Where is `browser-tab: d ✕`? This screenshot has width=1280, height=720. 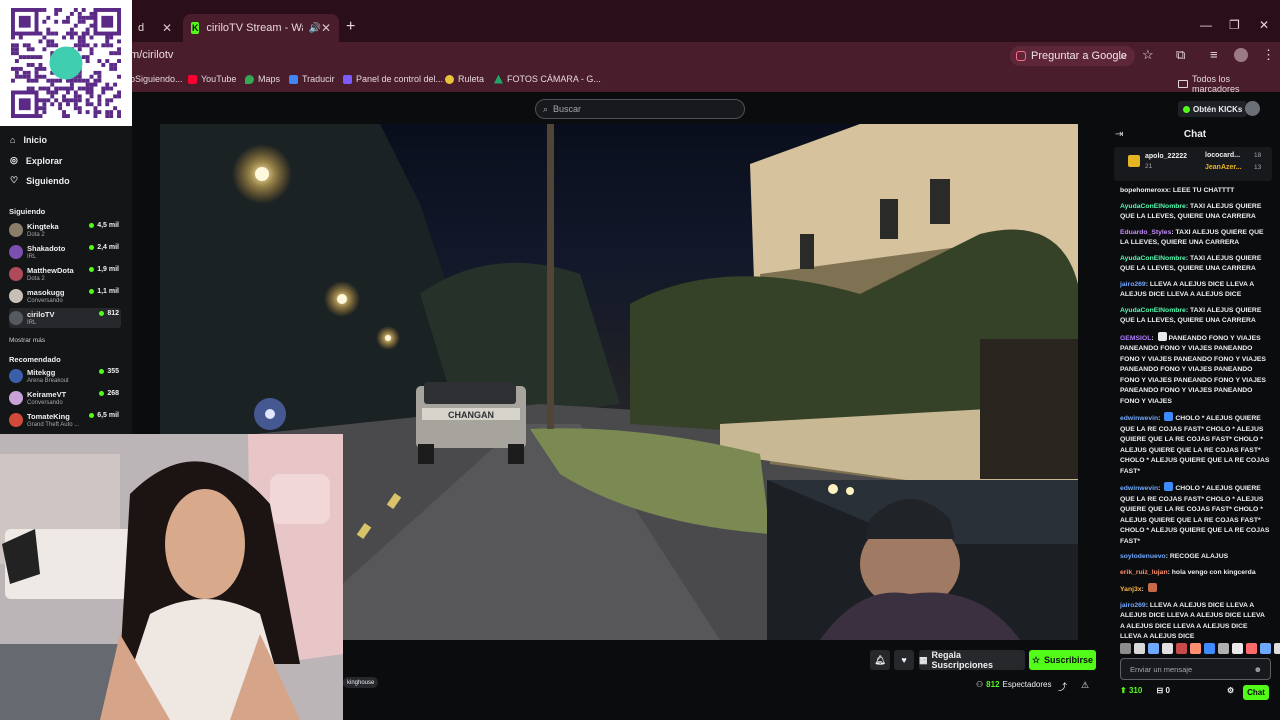
browser-tab: d ✕ is located at coordinates (155, 28).